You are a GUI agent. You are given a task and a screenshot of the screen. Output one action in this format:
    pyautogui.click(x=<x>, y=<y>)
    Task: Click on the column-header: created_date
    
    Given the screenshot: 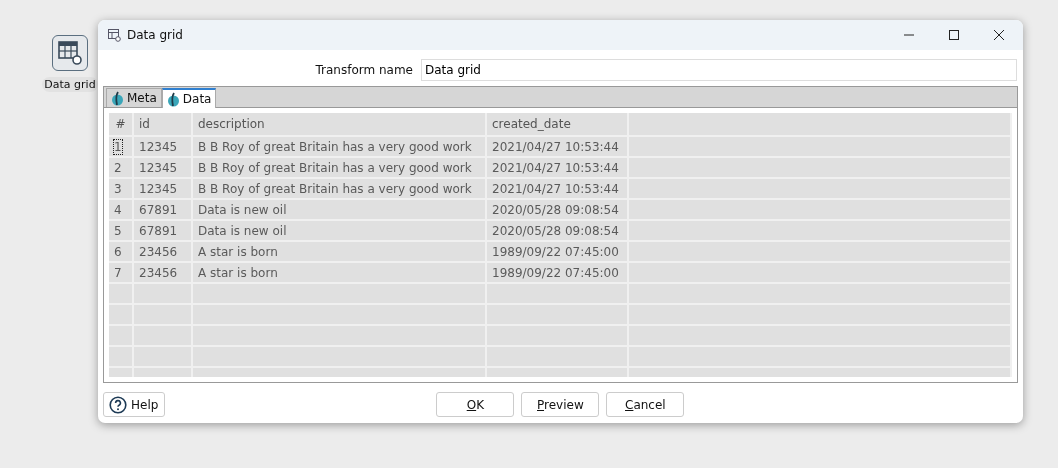 What is the action you would take?
    pyautogui.click(x=557, y=124)
    